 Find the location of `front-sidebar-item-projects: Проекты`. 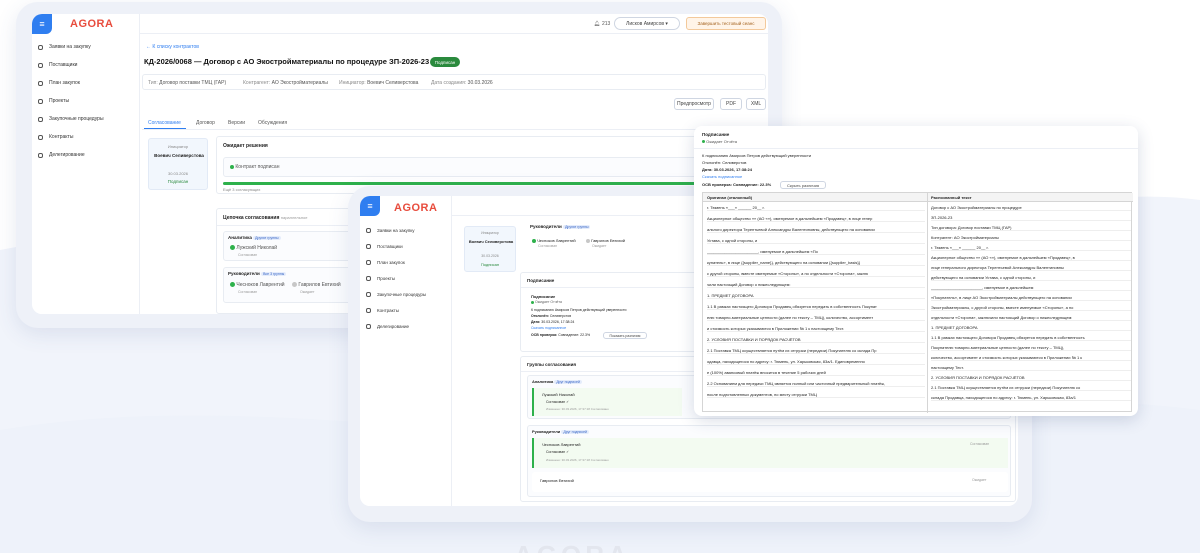

front-sidebar-item-projects: Проекты is located at coordinates (380, 278).